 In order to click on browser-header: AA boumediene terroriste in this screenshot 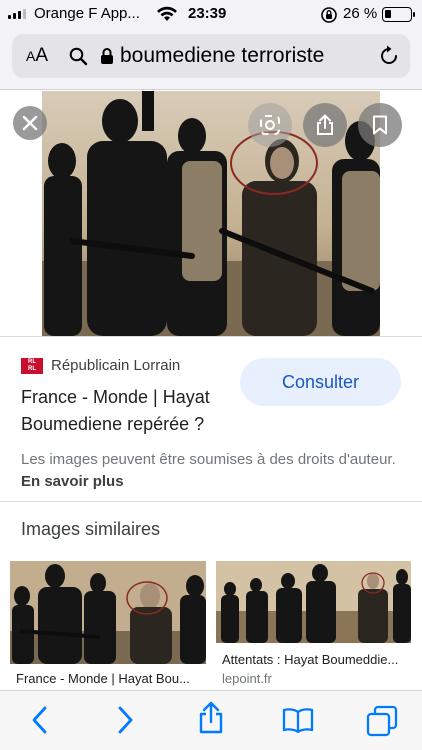, I will do `click(211, 60)`.